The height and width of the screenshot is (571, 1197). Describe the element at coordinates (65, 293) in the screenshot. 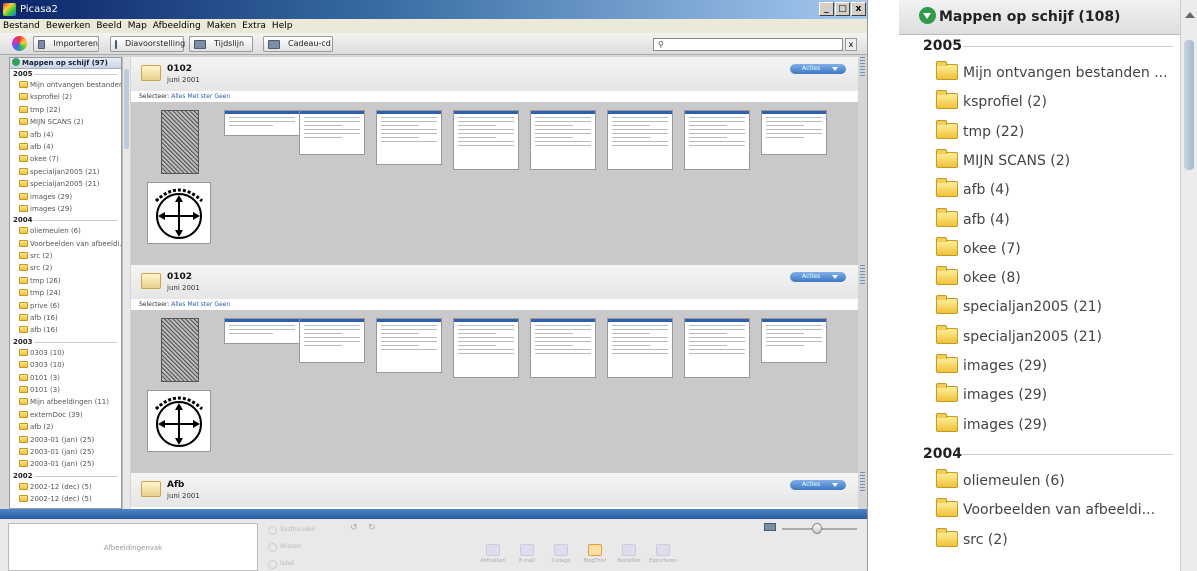

I see `folder-item: tmp (24)` at that location.